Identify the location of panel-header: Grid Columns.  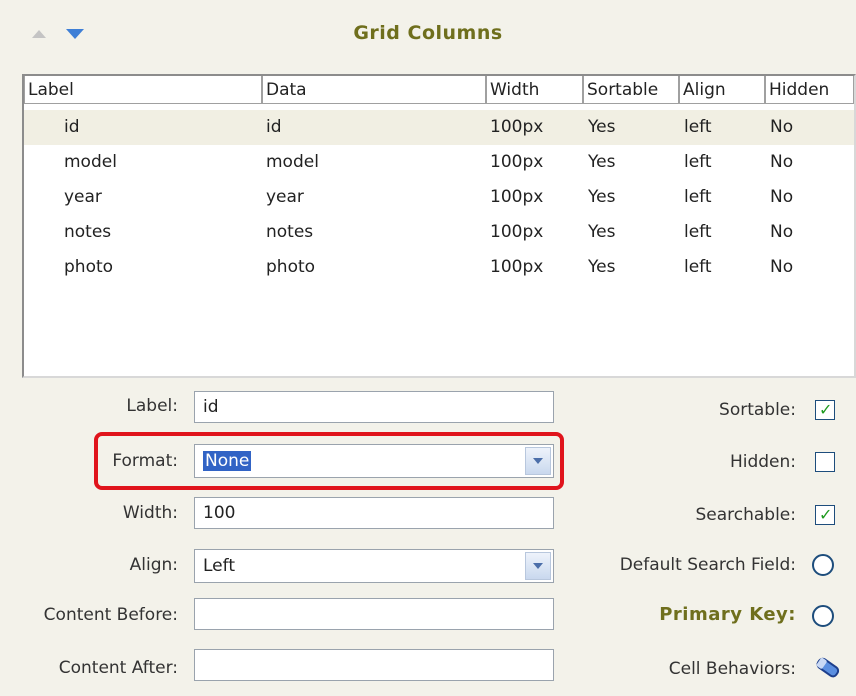
(428, 36).